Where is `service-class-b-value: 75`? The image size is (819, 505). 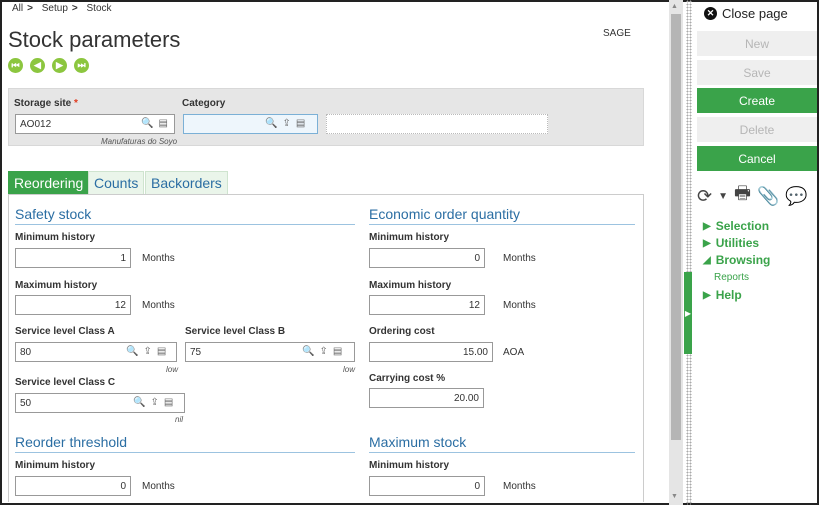 service-class-b-value: 75 is located at coordinates (196, 352).